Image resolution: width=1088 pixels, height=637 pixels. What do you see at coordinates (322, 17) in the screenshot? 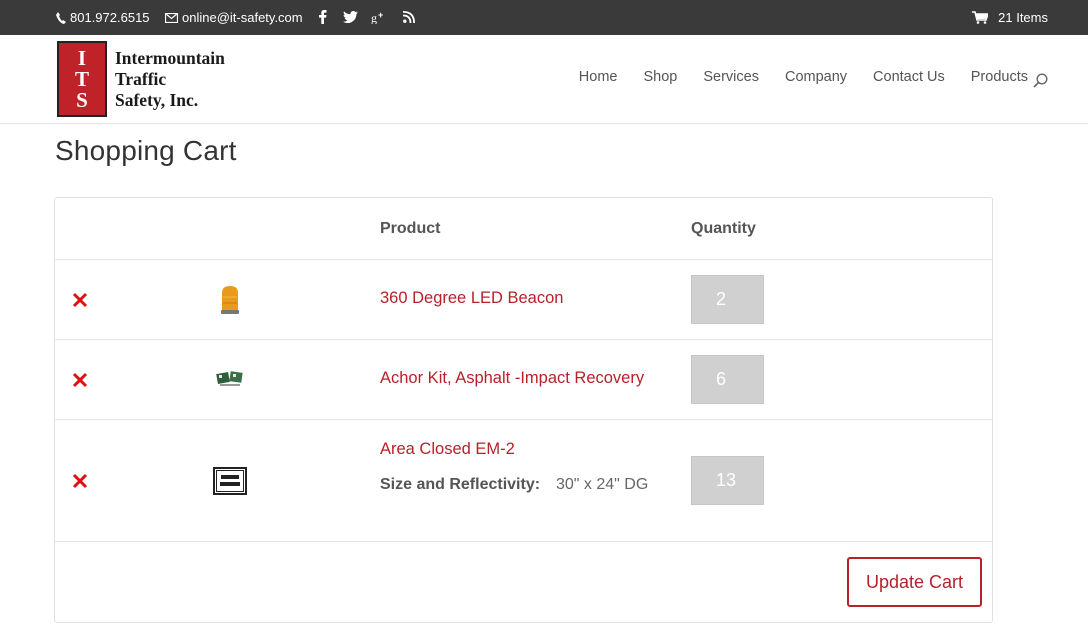
I see `facebook-icon` at bounding box center [322, 17].